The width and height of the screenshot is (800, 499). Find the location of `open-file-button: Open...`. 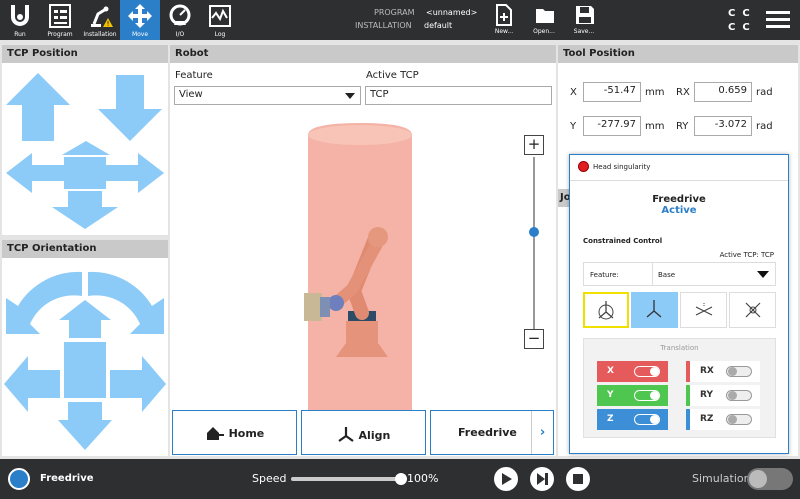

open-file-button: Open... is located at coordinates (544, 20).